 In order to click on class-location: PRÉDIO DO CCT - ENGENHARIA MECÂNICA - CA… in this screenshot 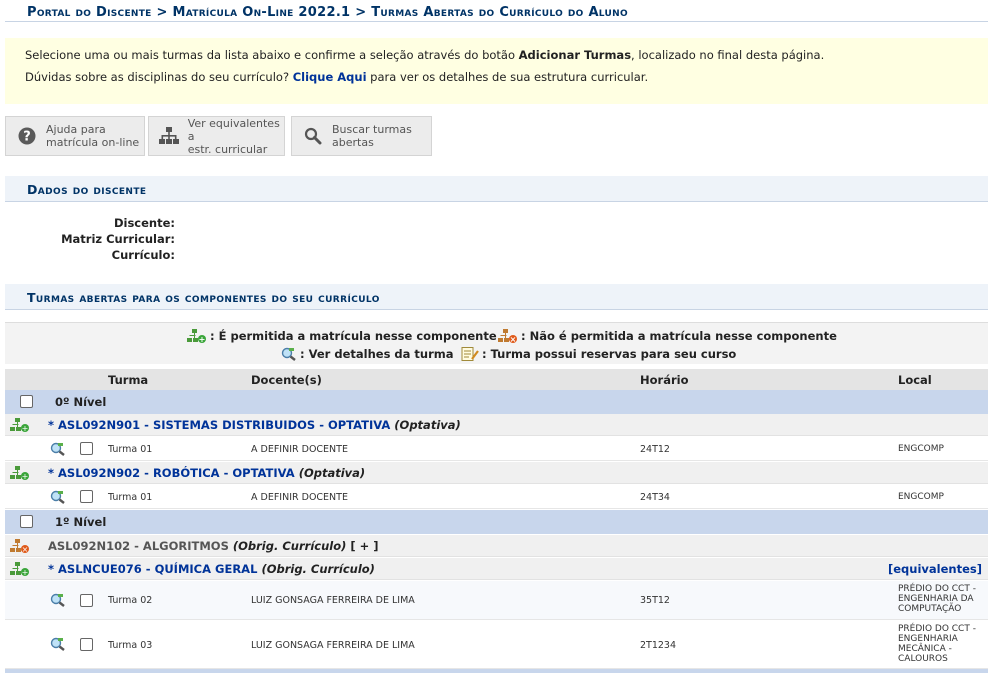, I will do `click(937, 644)`.